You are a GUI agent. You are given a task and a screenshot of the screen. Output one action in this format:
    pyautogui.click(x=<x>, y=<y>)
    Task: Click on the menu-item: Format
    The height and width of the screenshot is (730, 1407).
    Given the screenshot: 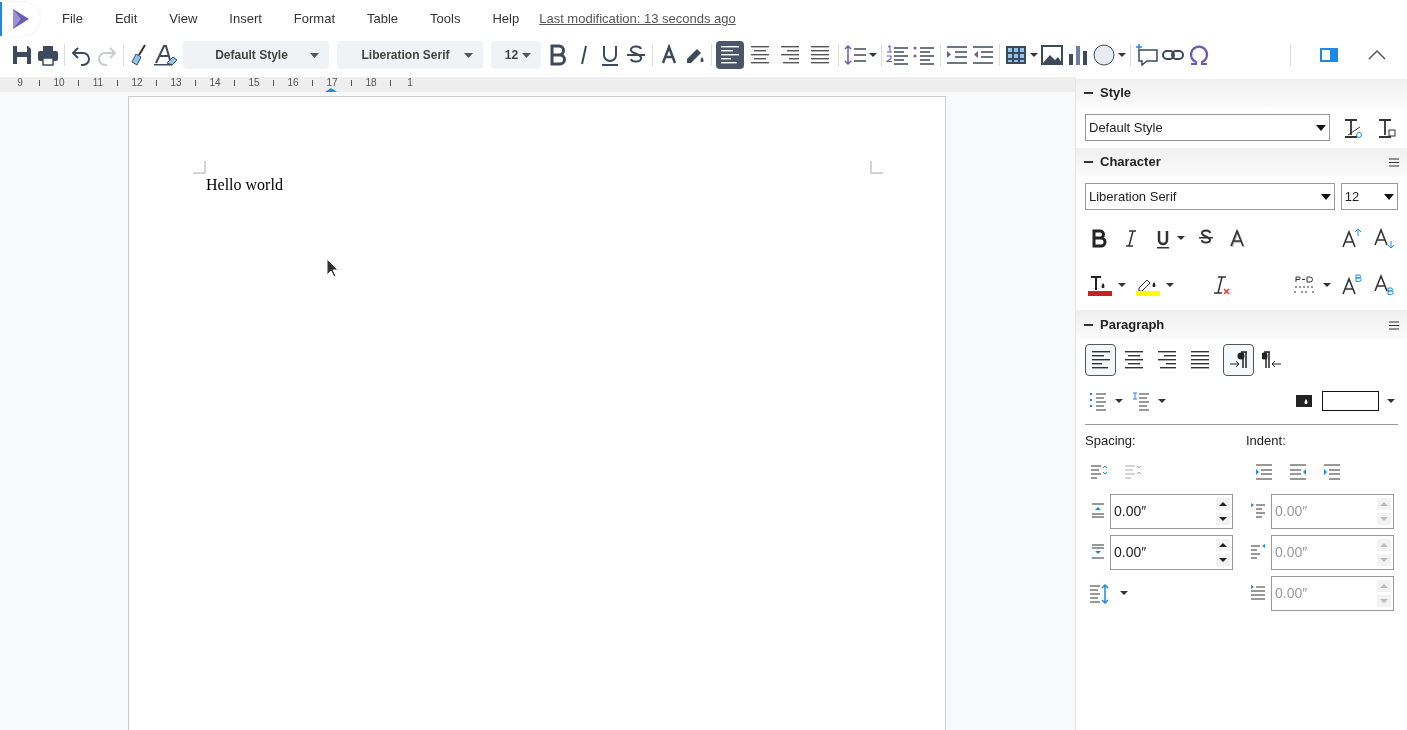 What is the action you would take?
    pyautogui.click(x=314, y=19)
    